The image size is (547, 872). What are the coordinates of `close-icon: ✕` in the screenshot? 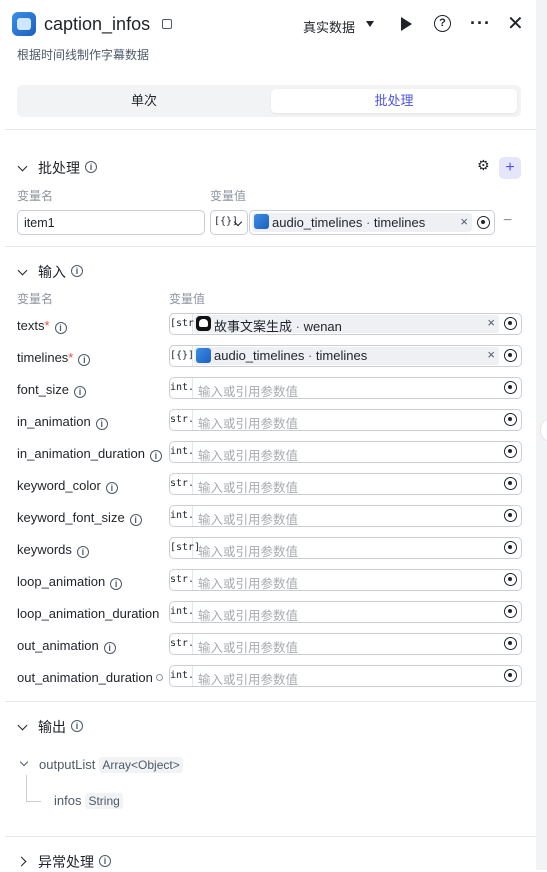 It's located at (515, 23).